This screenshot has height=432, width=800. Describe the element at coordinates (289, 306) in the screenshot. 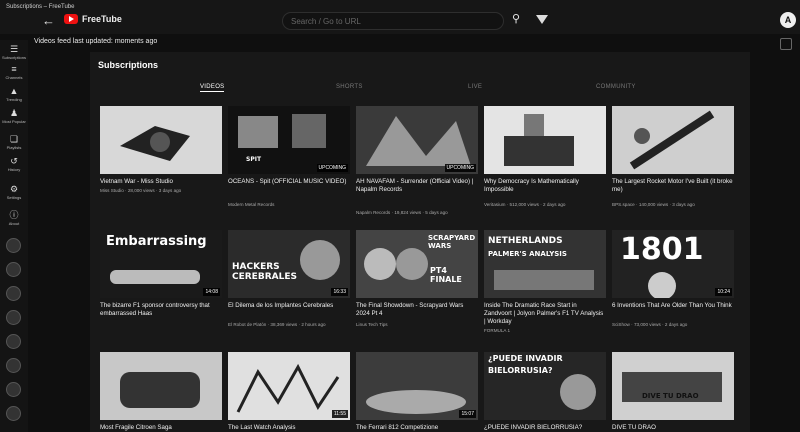

I see `video-title: El Dilema de los Implantes Cerebrales` at that location.